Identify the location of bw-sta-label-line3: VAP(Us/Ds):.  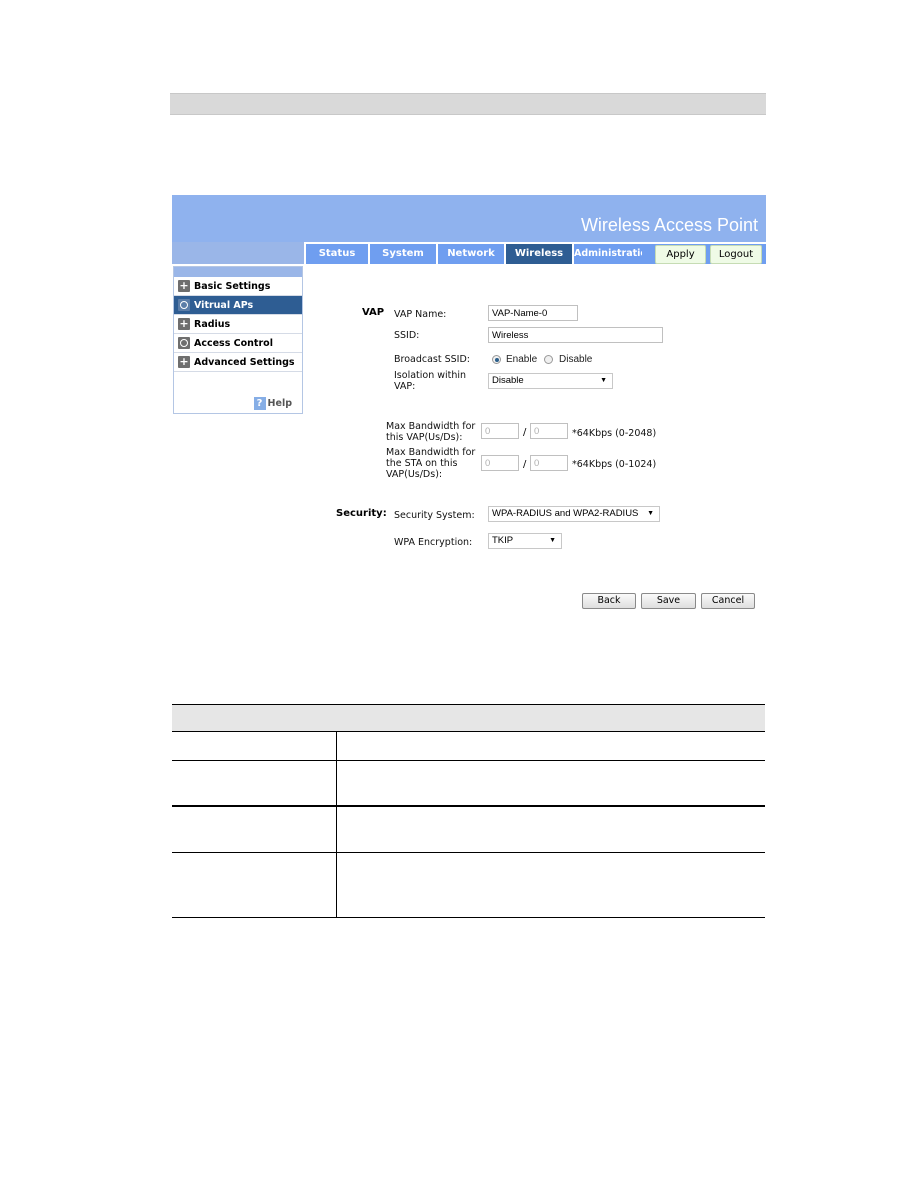
(414, 474).